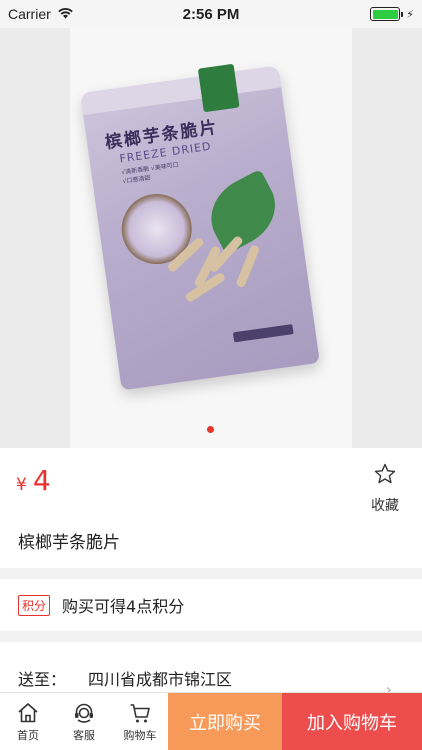  Describe the element at coordinates (28, 735) in the screenshot. I see `home-label: 首页` at that location.